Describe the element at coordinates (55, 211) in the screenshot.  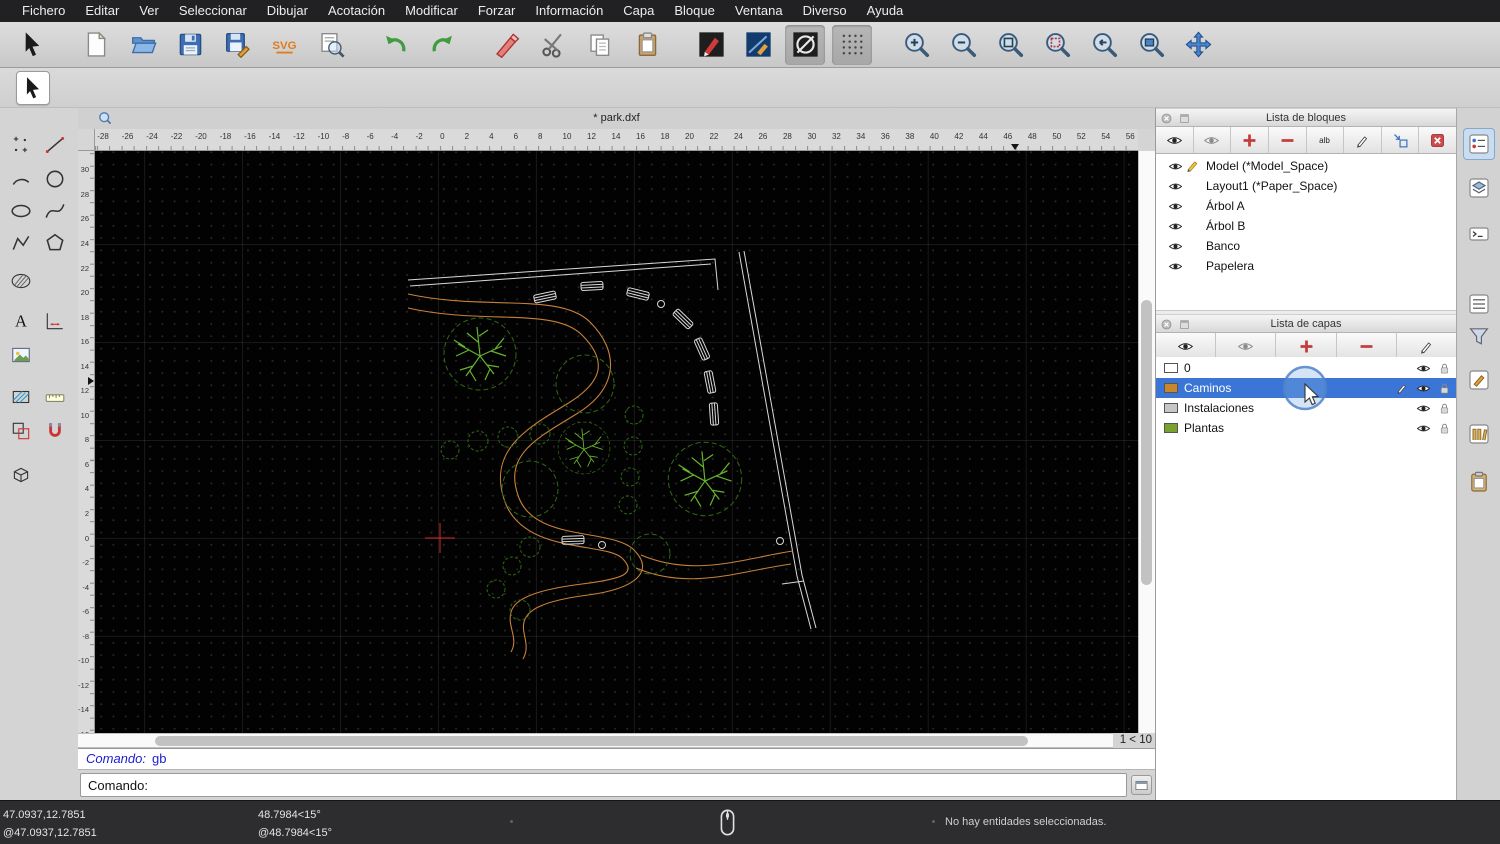
I see `spline-tool-button` at that location.